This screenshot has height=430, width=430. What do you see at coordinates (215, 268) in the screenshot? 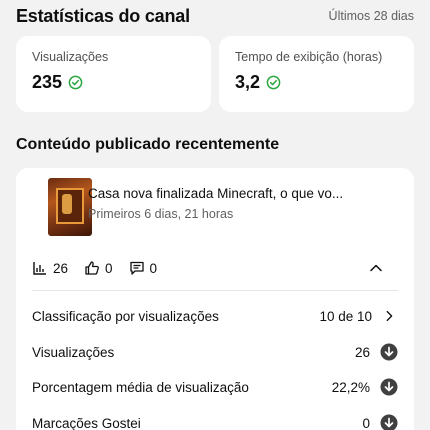
I see `video-metrics: 26 0 0` at bounding box center [215, 268].